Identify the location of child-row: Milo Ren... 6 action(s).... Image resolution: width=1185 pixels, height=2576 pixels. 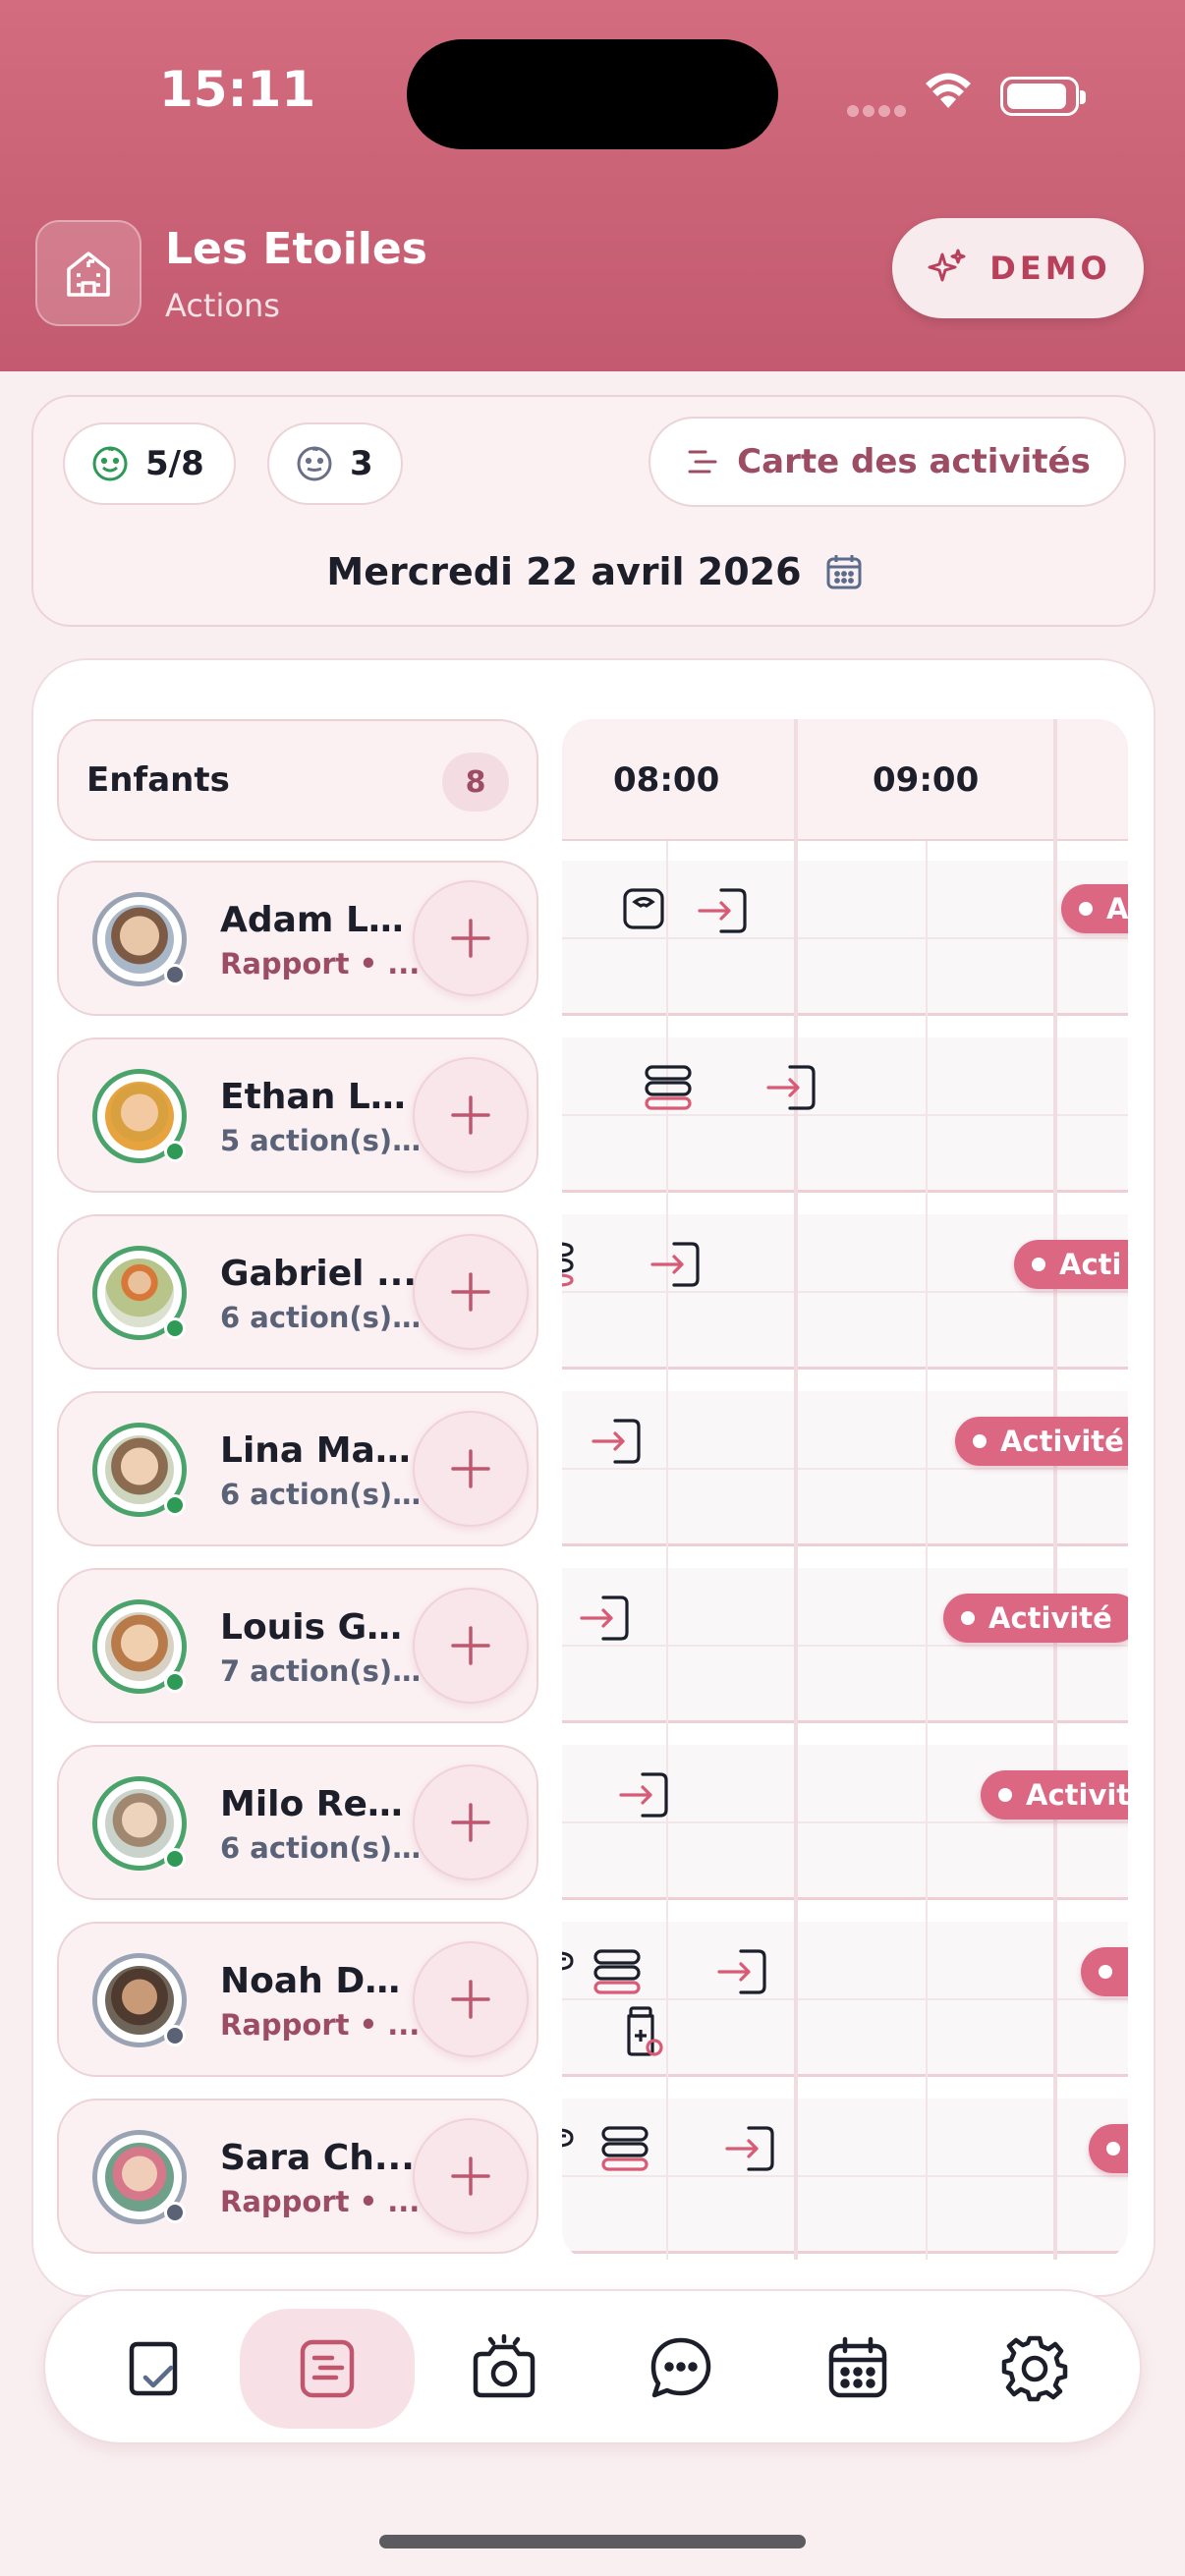
(297, 1822).